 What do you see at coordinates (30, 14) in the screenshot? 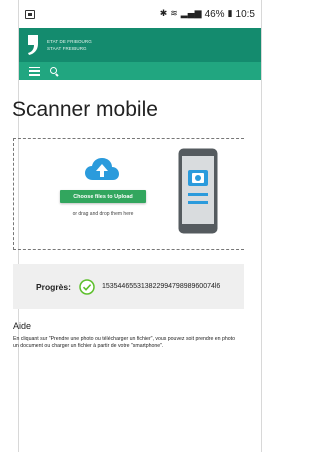
I see `gallery-icon` at bounding box center [30, 14].